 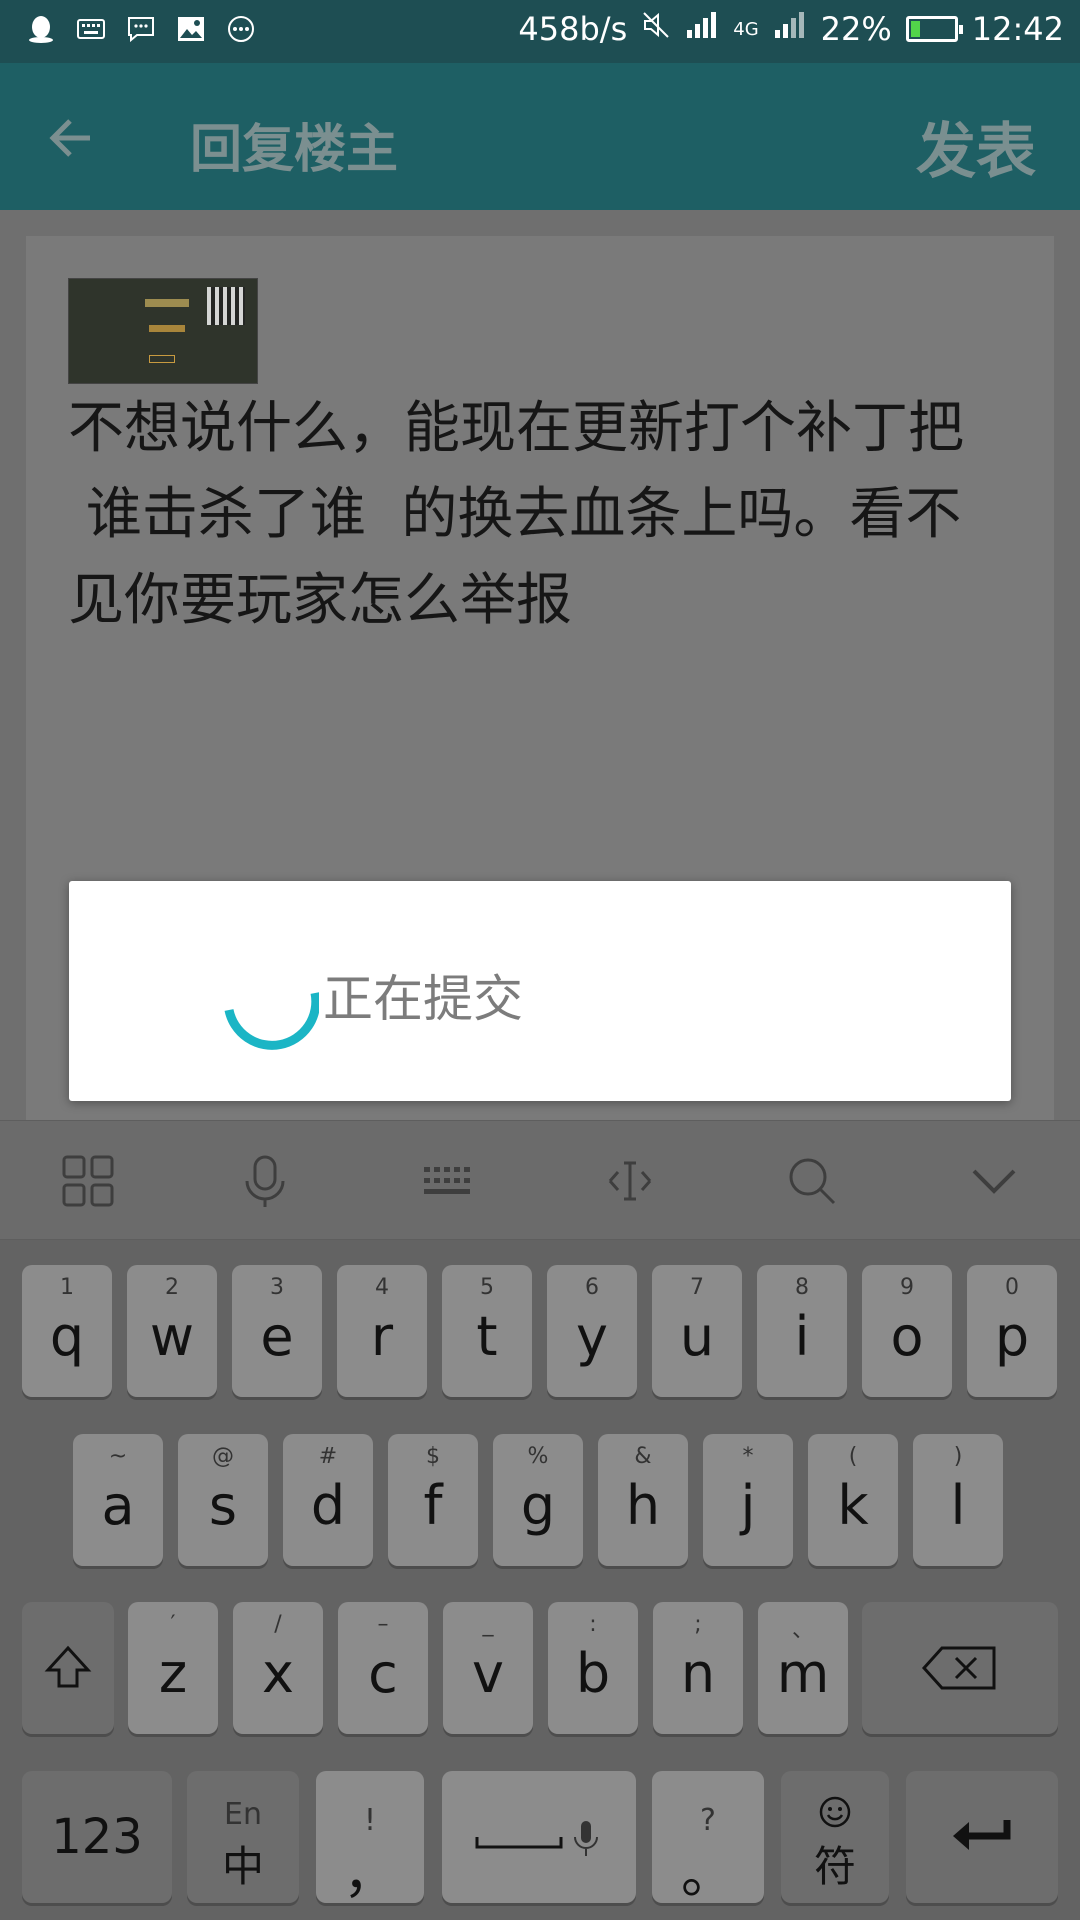 I want to click on microphone-icon, so click(x=265, y=1181).